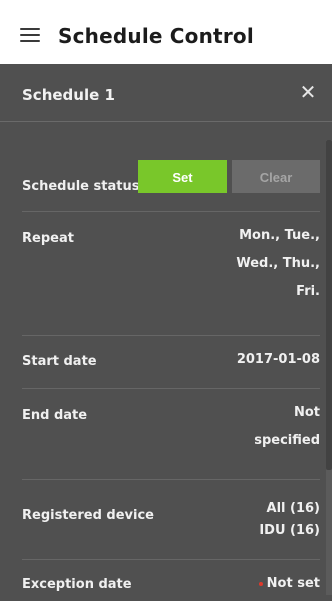  I want to click on panel-title: Schedule 1, so click(68, 95).